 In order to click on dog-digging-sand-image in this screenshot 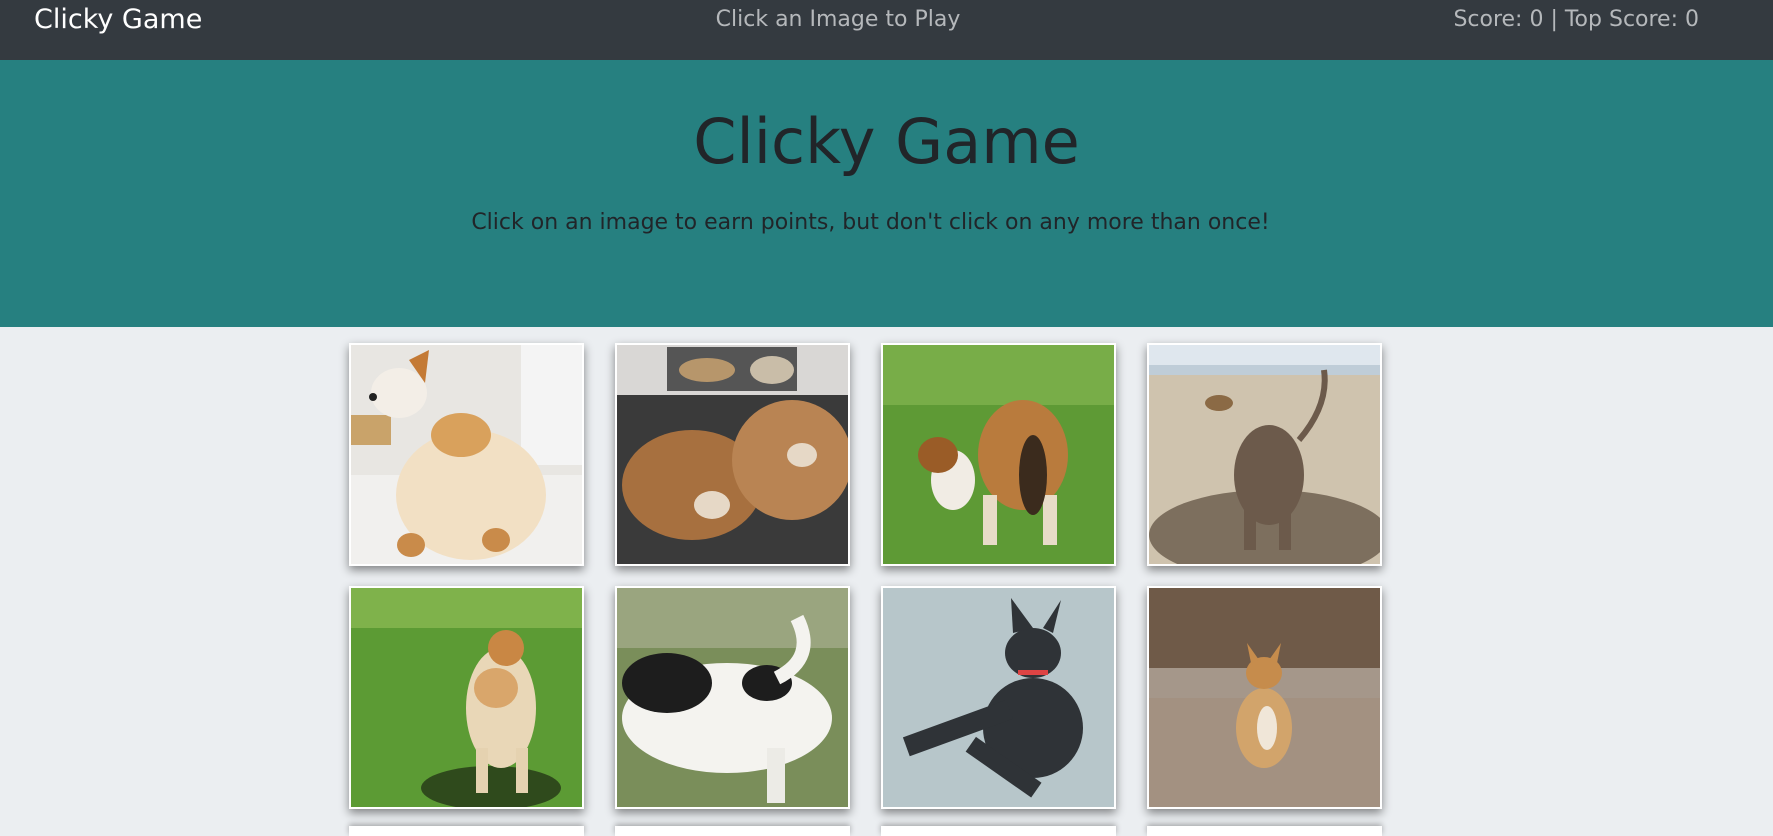, I will do `click(1264, 454)`.